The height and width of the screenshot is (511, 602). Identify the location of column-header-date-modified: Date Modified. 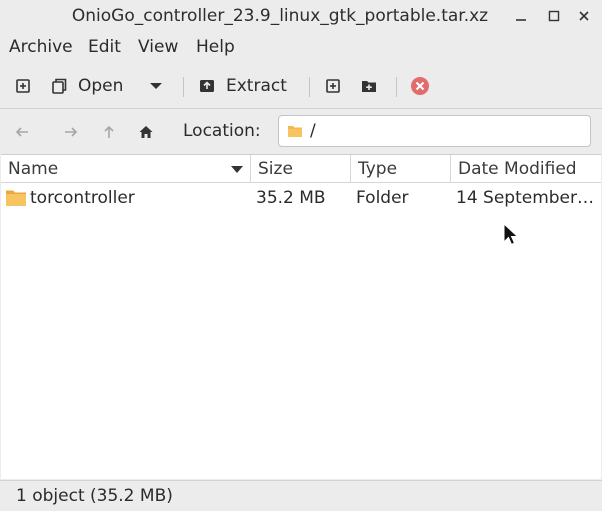
(526, 169).